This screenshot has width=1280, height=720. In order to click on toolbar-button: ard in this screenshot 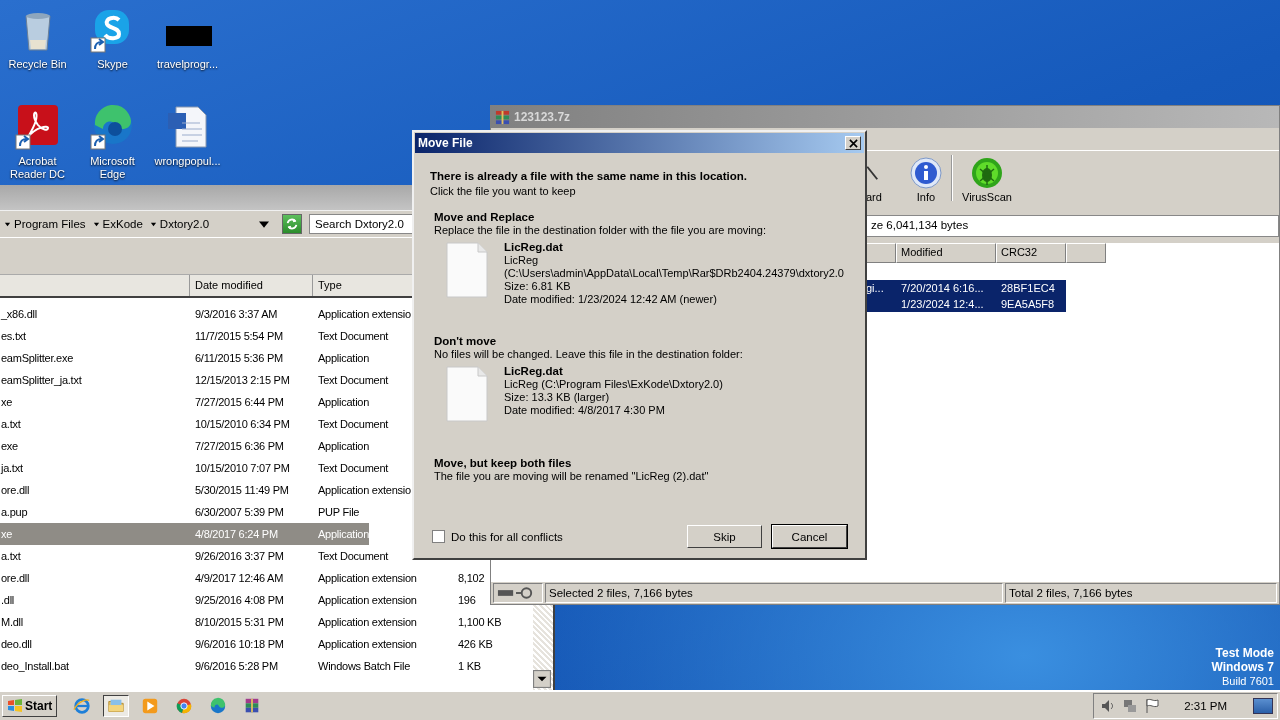, I will do `click(881, 180)`.